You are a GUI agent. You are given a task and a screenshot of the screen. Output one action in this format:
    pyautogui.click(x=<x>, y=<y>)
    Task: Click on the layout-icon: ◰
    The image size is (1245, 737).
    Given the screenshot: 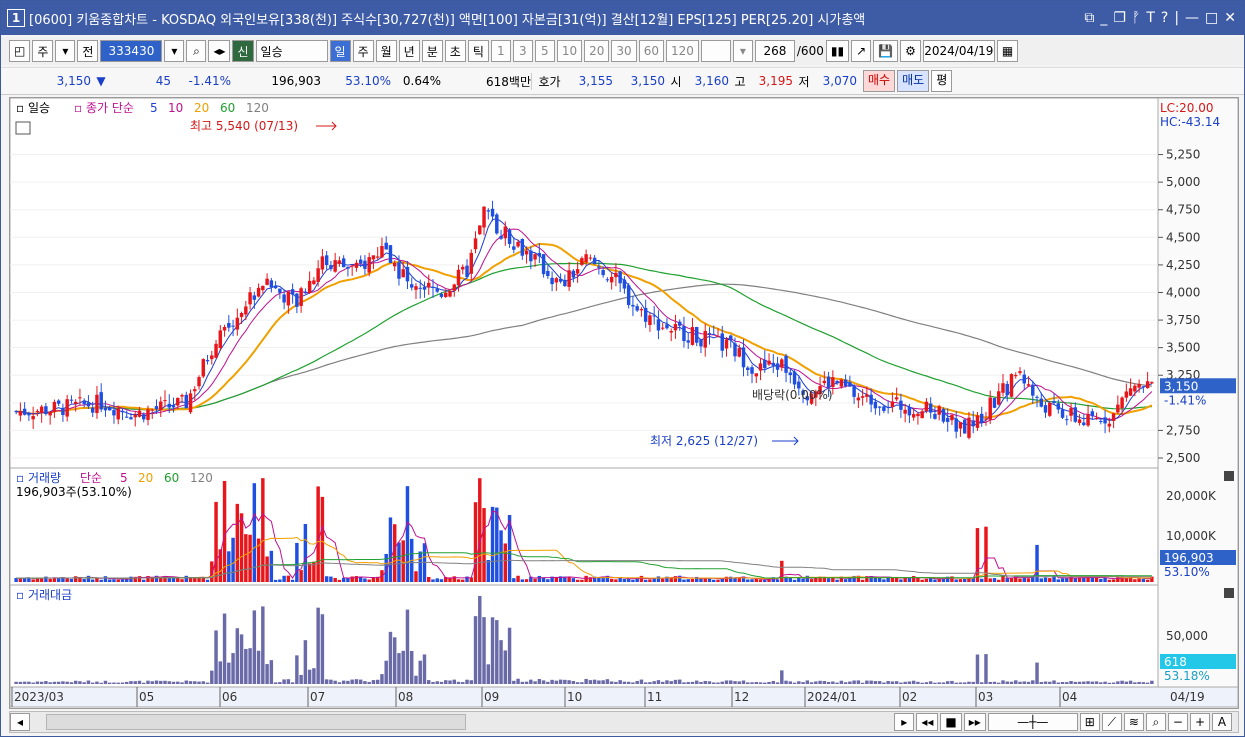 What is the action you would take?
    pyautogui.click(x=20, y=51)
    